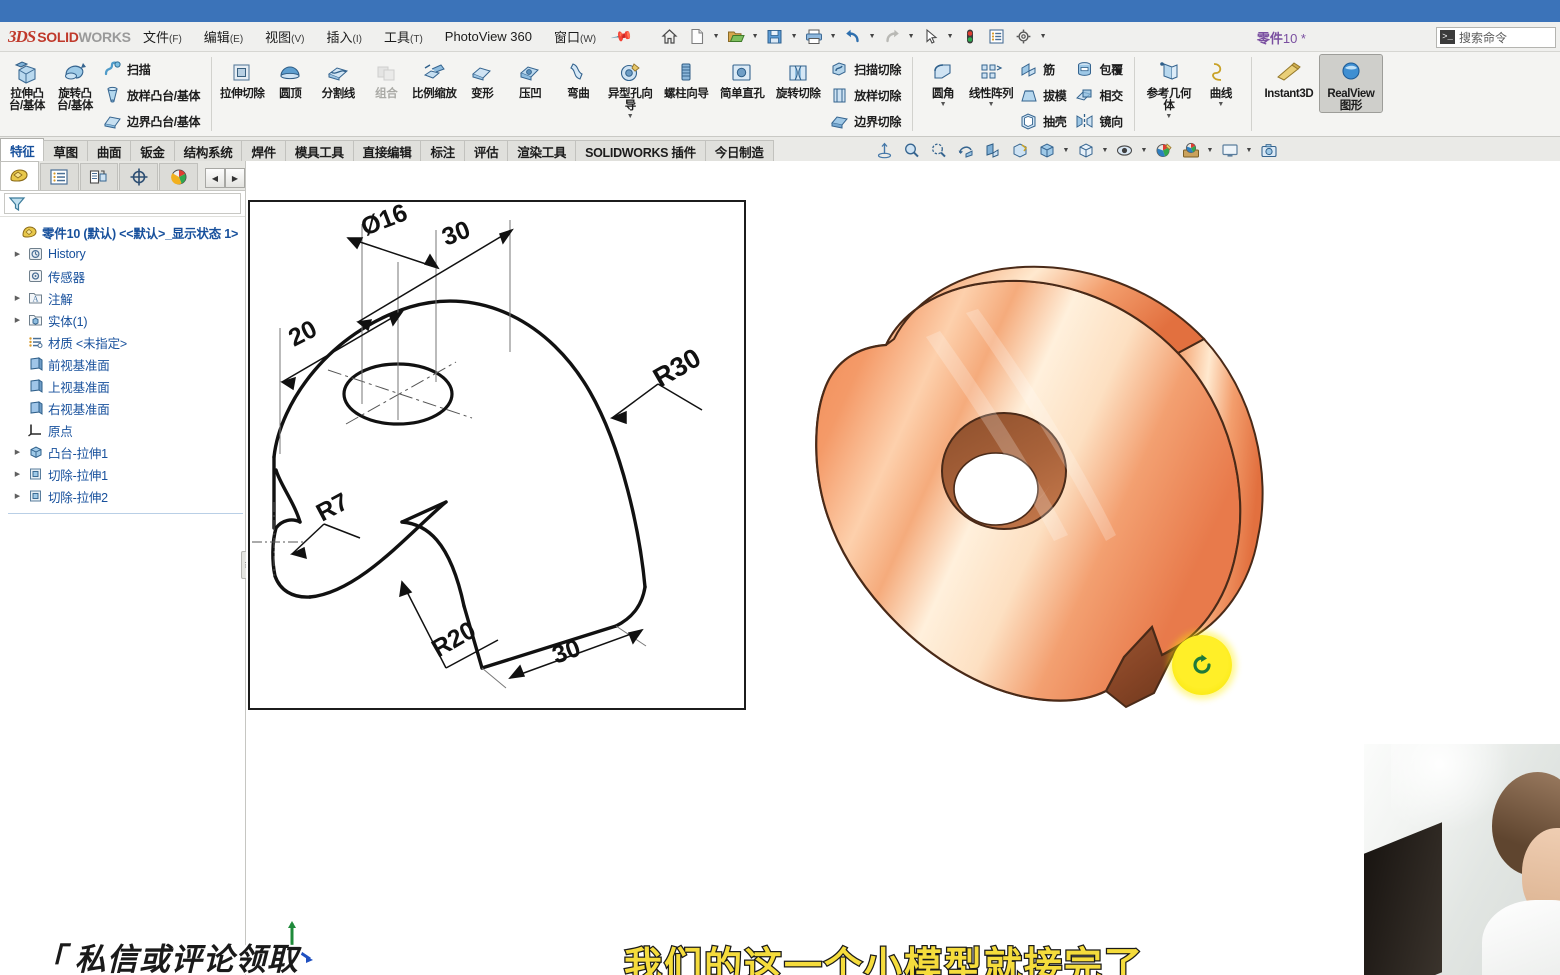 The height and width of the screenshot is (975, 1560). Describe the element at coordinates (911, 150) in the screenshot. I see `zoom-area-button` at that location.